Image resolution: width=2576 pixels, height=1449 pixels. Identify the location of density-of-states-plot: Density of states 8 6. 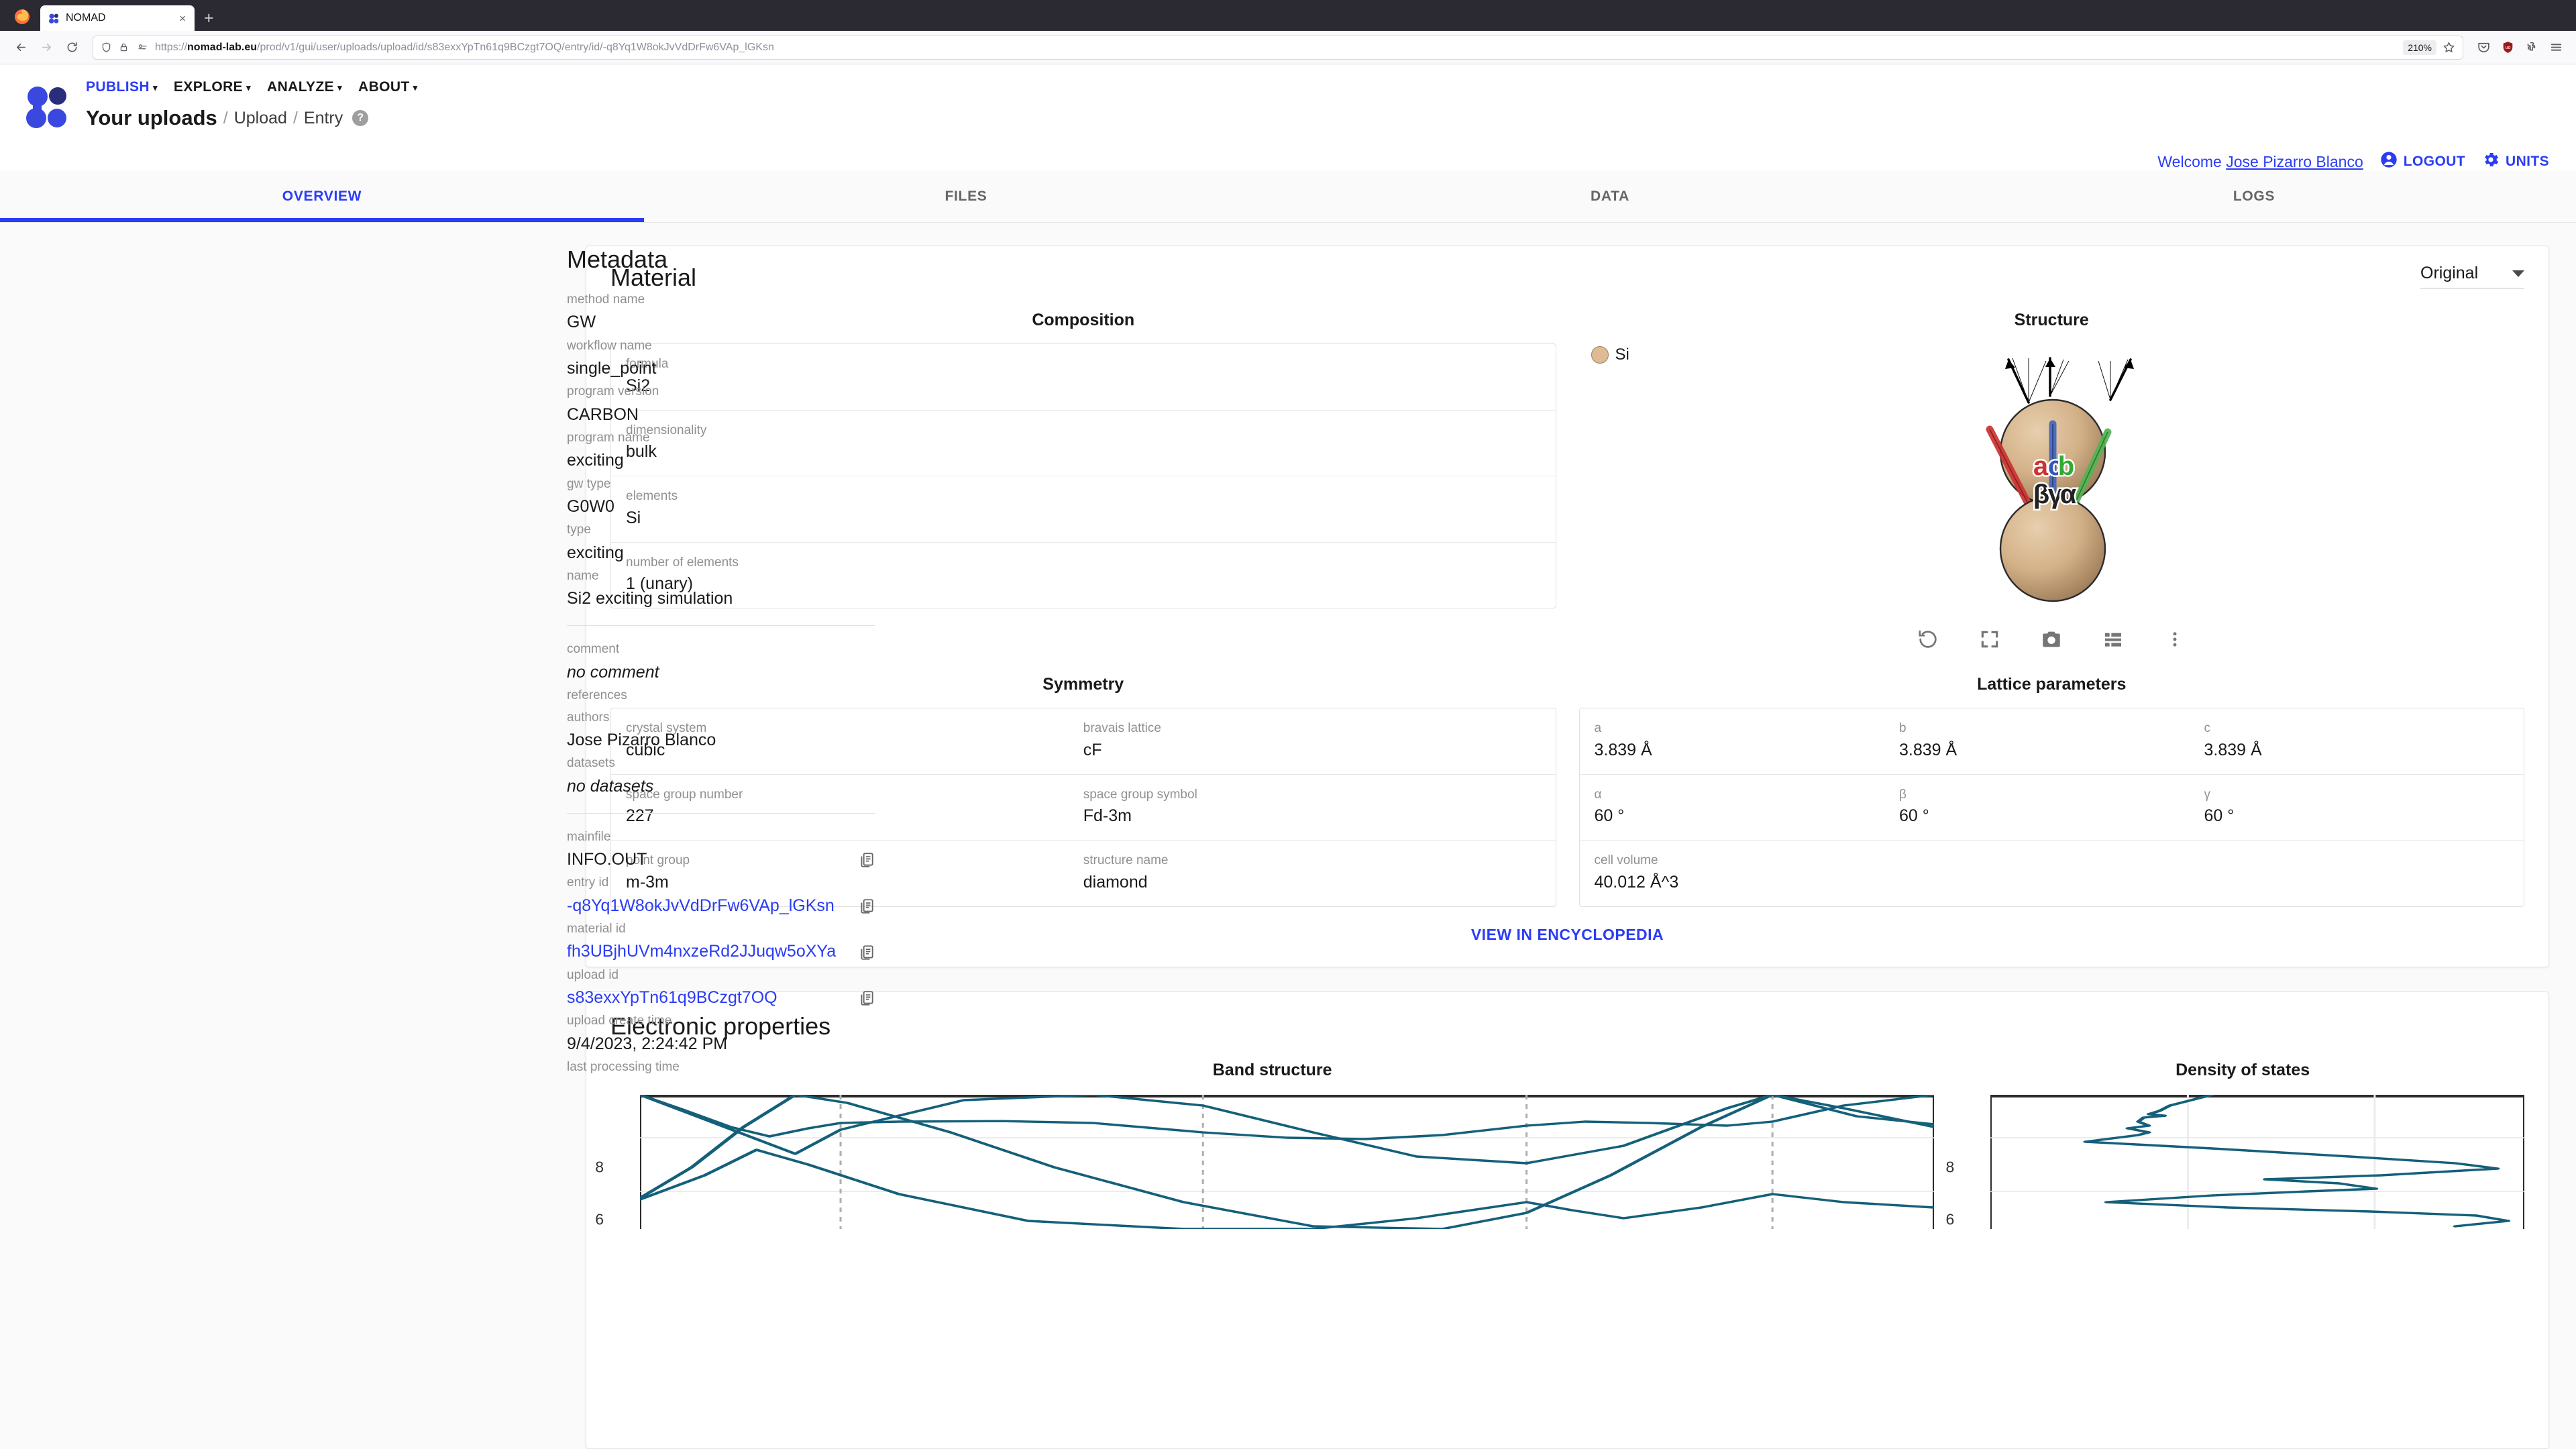
(2235, 1145).